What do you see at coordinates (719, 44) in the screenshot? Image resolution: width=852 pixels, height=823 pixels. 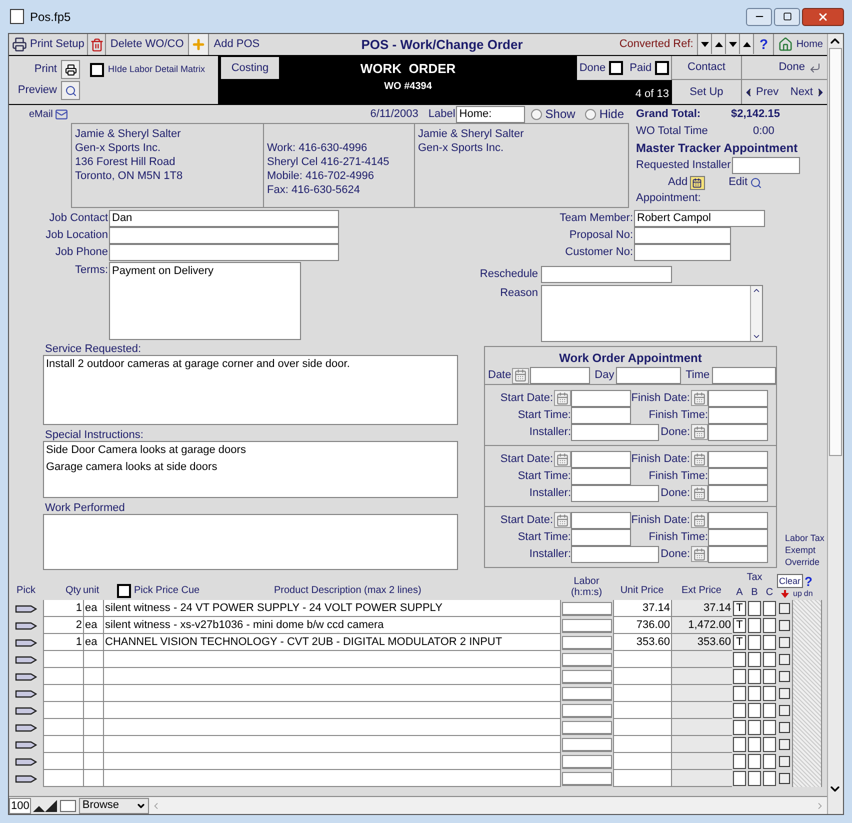 I see `sort-up-button` at bounding box center [719, 44].